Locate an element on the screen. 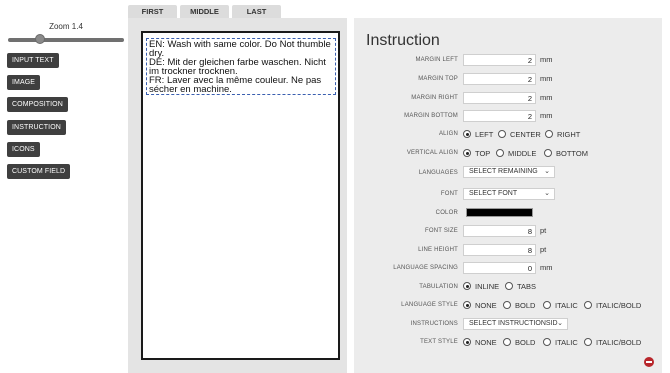 This screenshot has height=373, width=670. align-label: ALIGN is located at coordinates (448, 134).